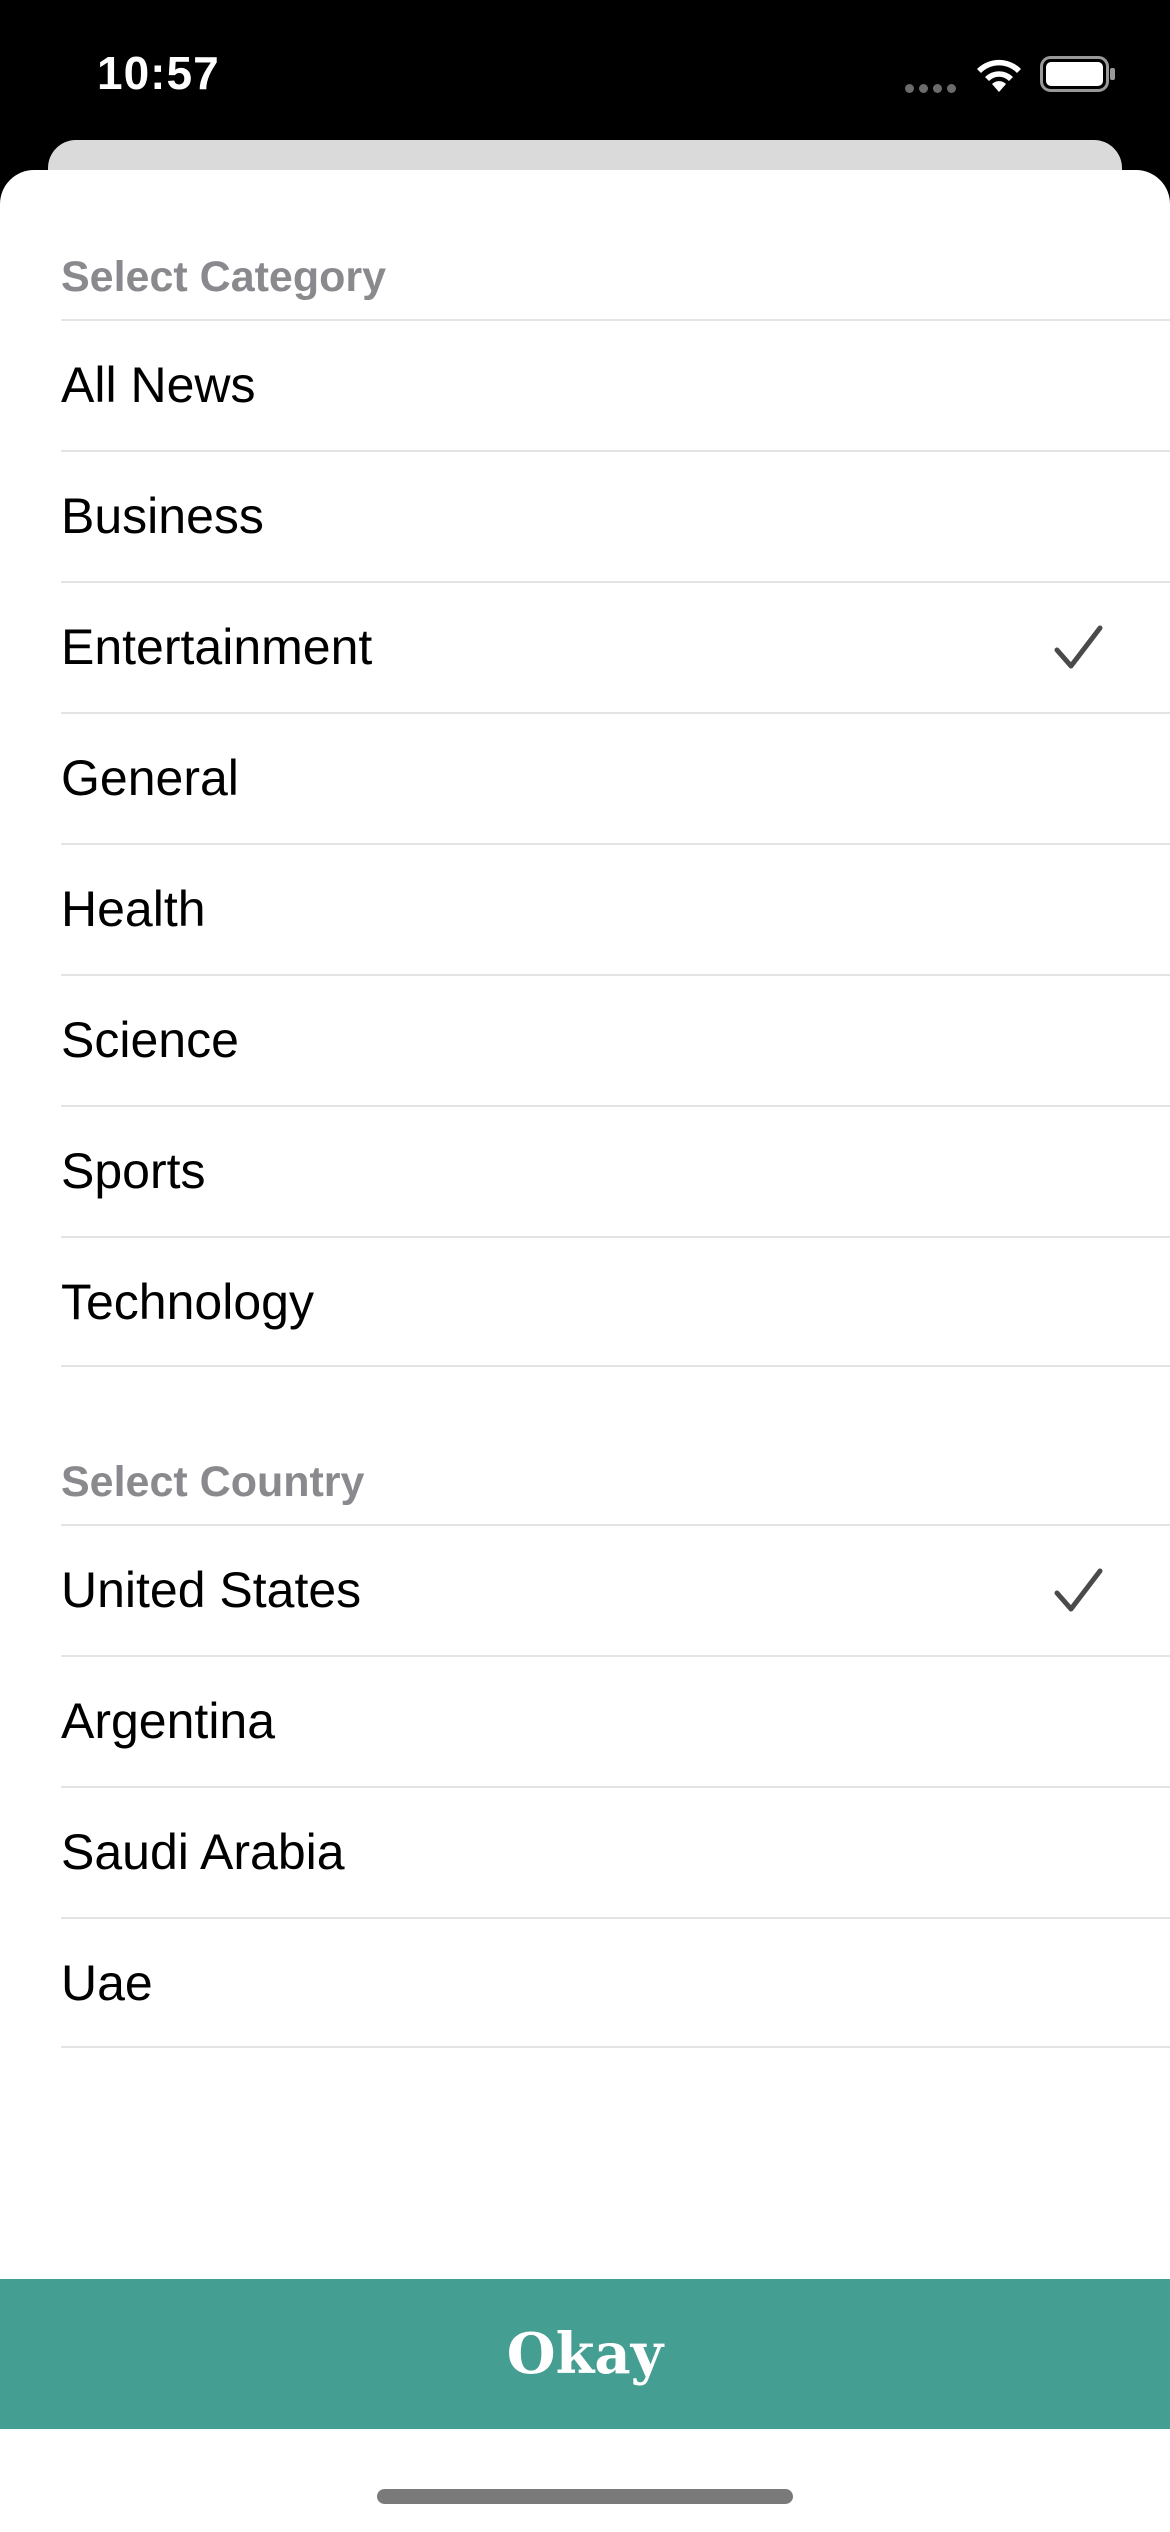 The width and height of the screenshot is (1170, 2532). I want to click on battery-icon, so click(1077, 74).